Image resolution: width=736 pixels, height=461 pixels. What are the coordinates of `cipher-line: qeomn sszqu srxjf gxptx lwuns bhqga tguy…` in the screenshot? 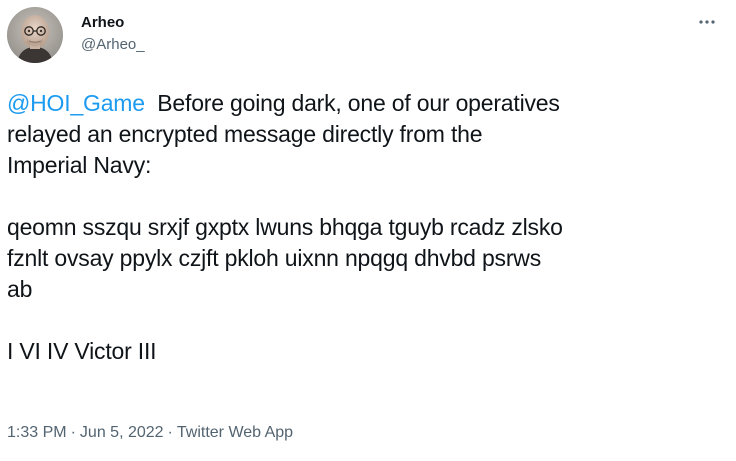 It's located at (285, 227).